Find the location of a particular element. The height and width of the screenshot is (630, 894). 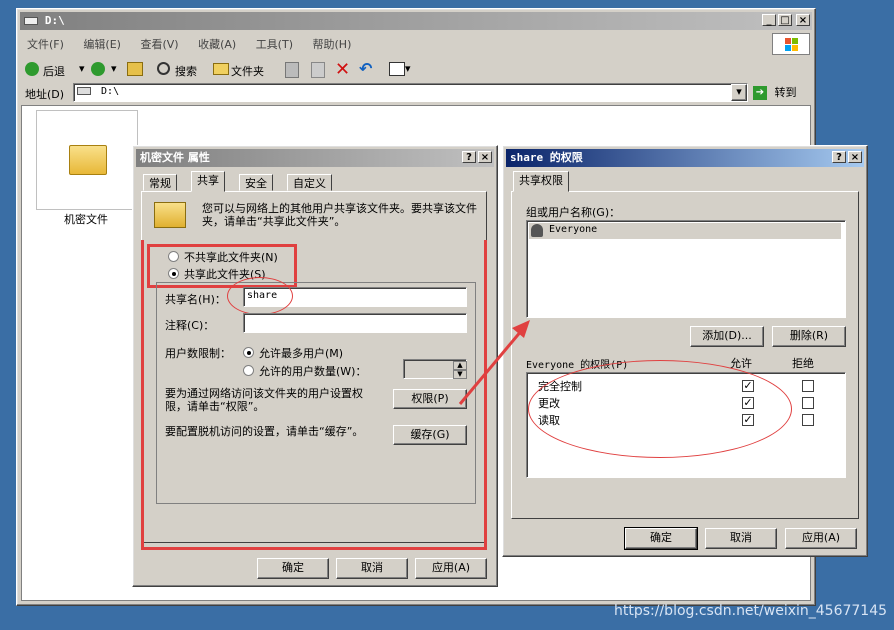

tab-sharing: 共享 is located at coordinates (208, 181).